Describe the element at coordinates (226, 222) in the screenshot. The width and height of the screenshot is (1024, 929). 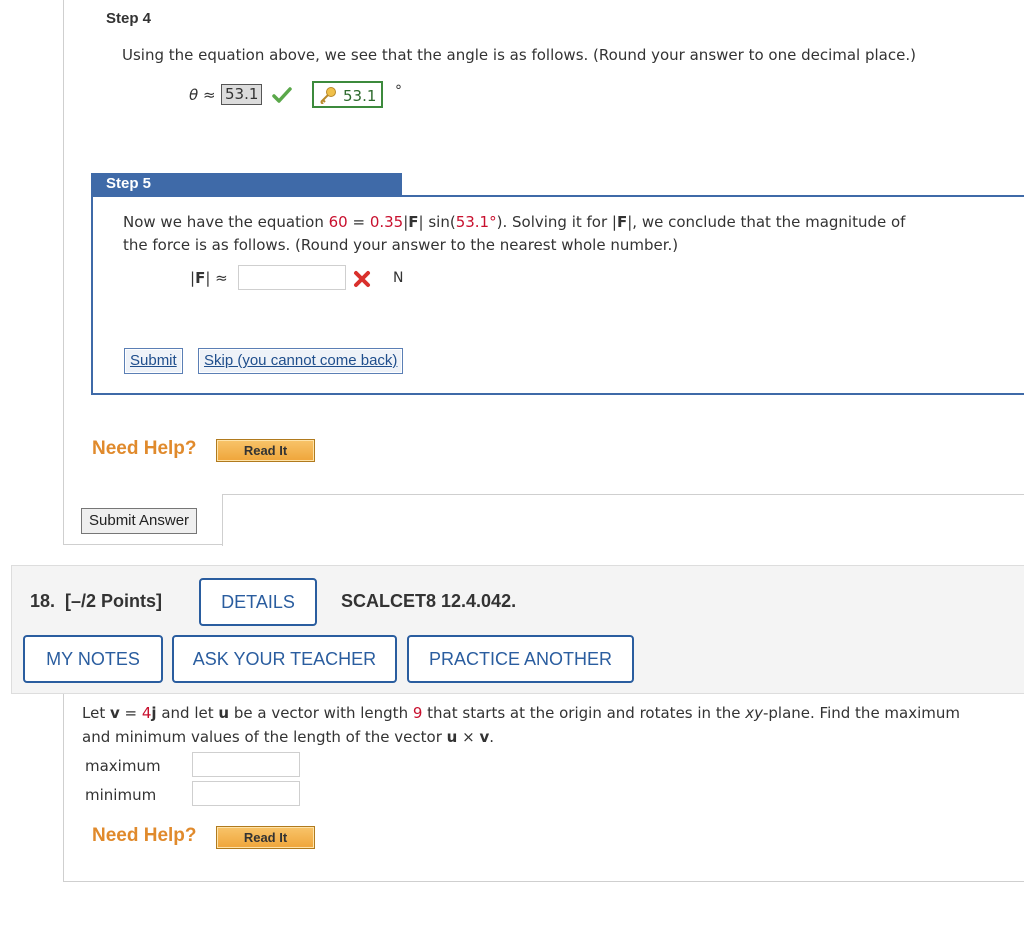
I see `text: Now we have the equation` at that location.